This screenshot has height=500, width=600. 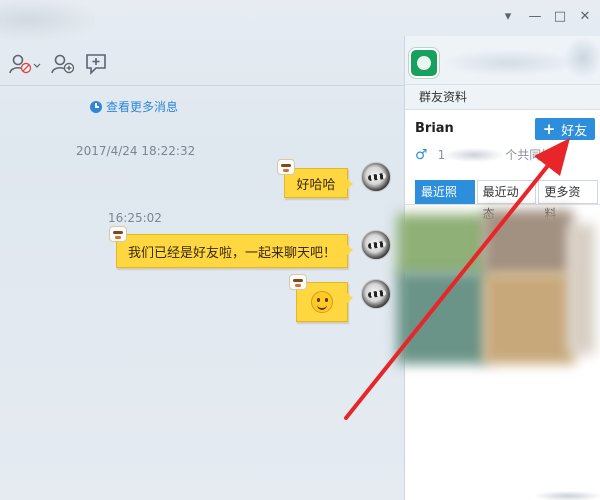 What do you see at coordinates (424, 63) in the screenshot?
I see `group-logo-icon` at bounding box center [424, 63].